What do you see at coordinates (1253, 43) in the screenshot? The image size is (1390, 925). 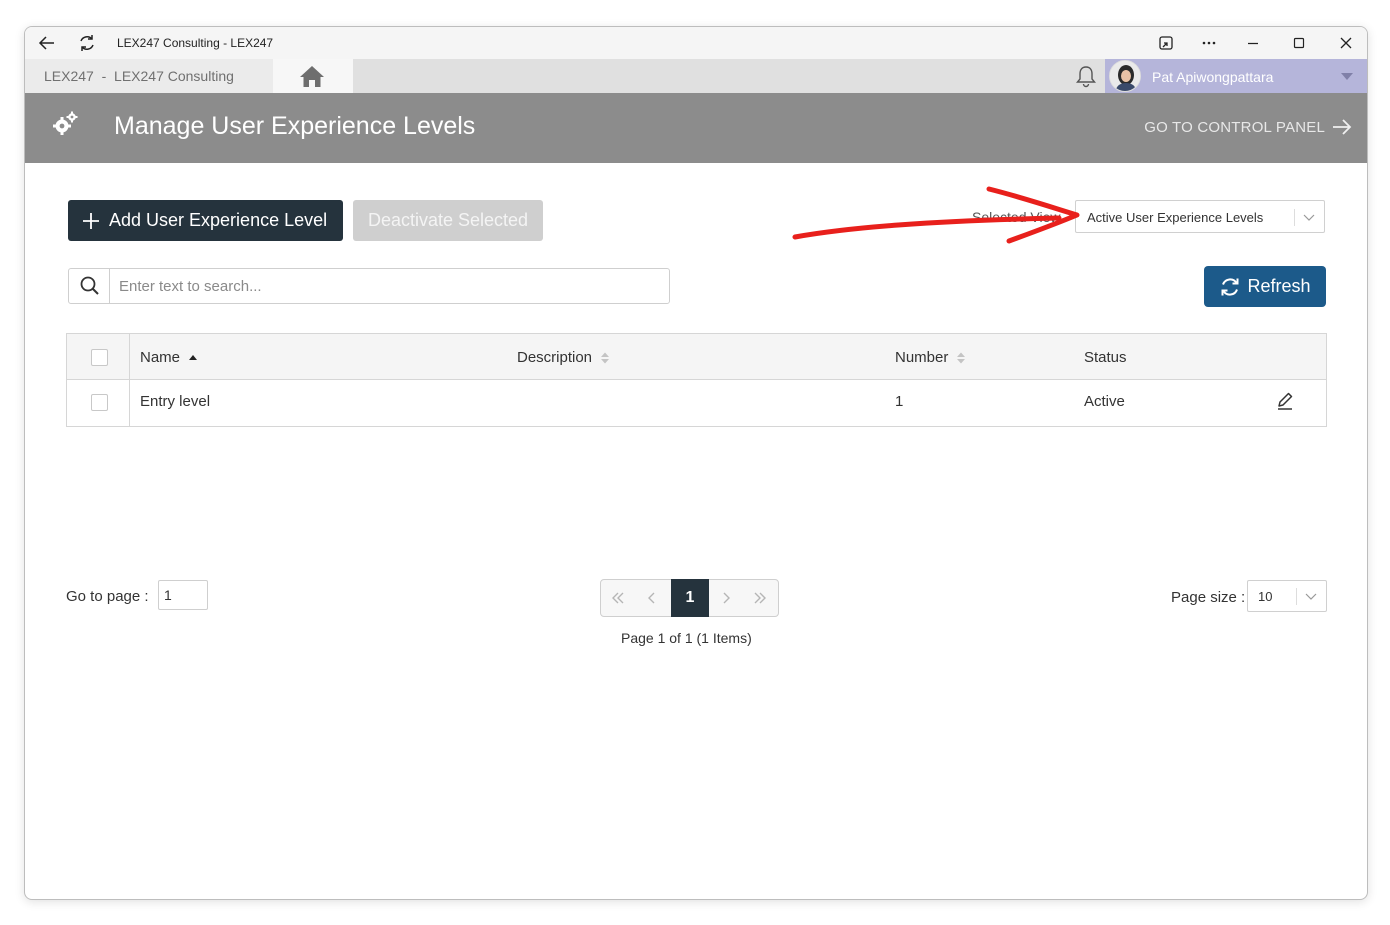 I see `minimize-icon` at bounding box center [1253, 43].